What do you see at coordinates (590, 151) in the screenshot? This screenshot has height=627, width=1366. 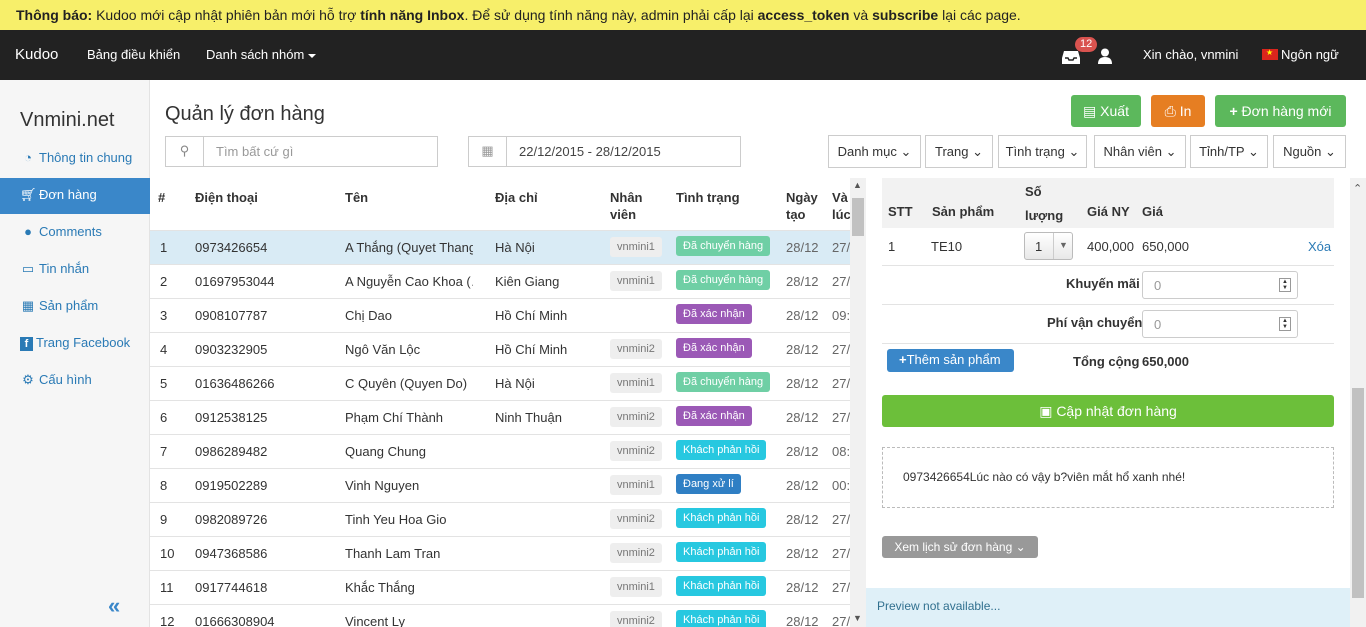 I see `date-range-value: 22/12/2015 - 28/12/2015` at bounding box center [590, 151].